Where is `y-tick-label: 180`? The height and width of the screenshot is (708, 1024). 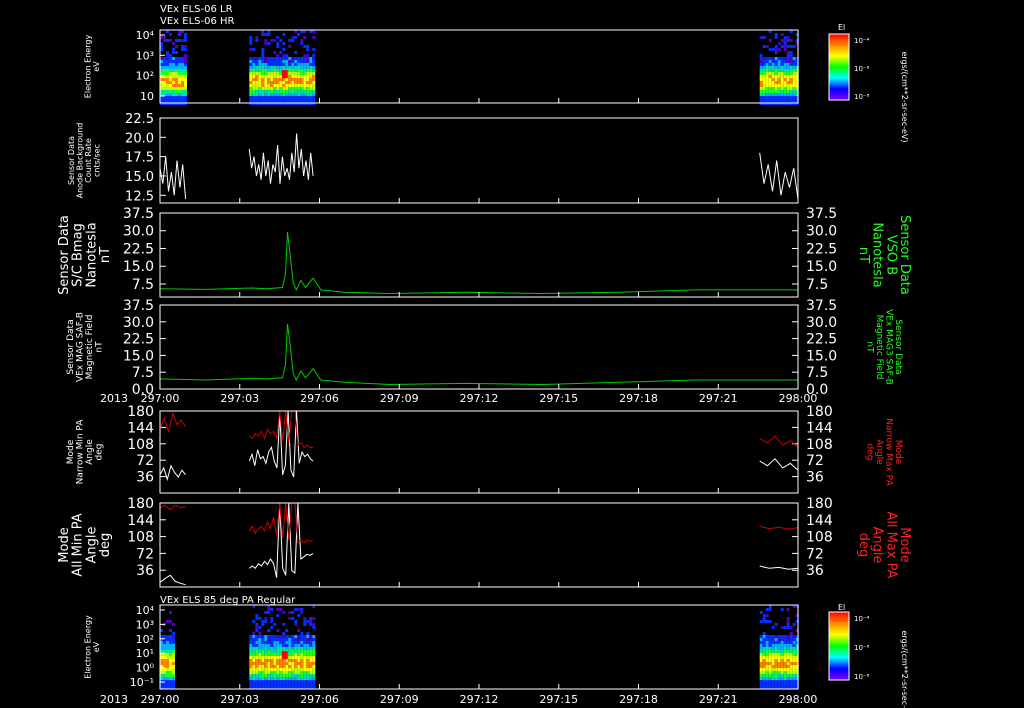
y-tick-label: 180 is located at coordinates (140, 412).